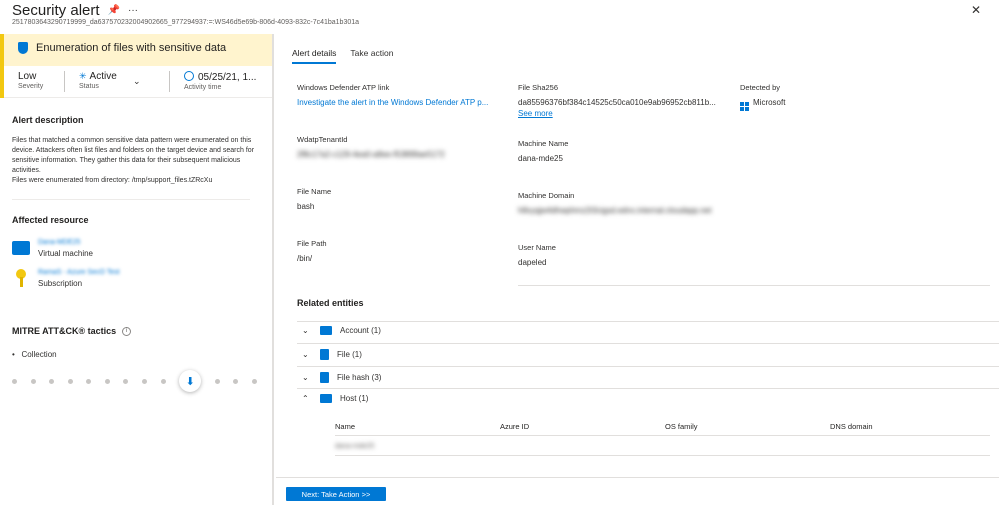  Describe the element at coordinates (114, 10) in the screenshot. I see `pin-icon: 📌` at that location.